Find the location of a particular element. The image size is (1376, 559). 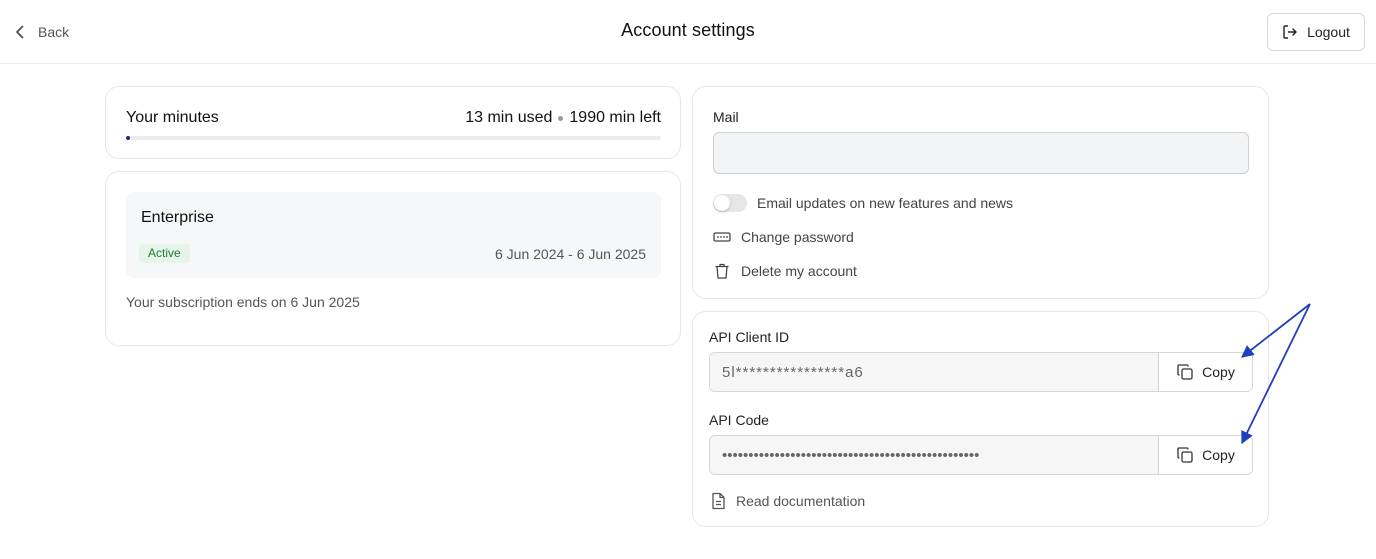

subscription-end-text: Your subscription ends on 6 Jun 2025 is located at coordinates (243, 302).